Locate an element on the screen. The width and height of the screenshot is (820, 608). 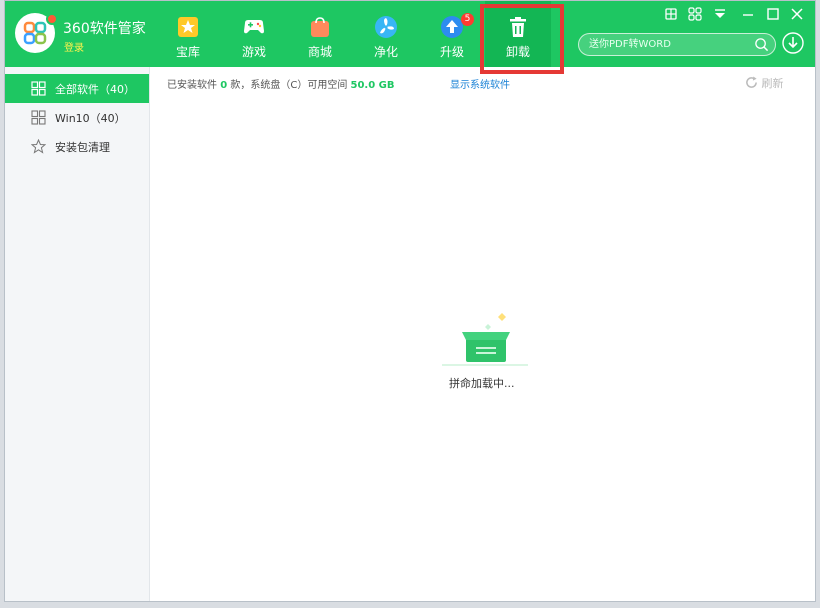
menu-dropdown-icon is located at coordinates (720, 14).